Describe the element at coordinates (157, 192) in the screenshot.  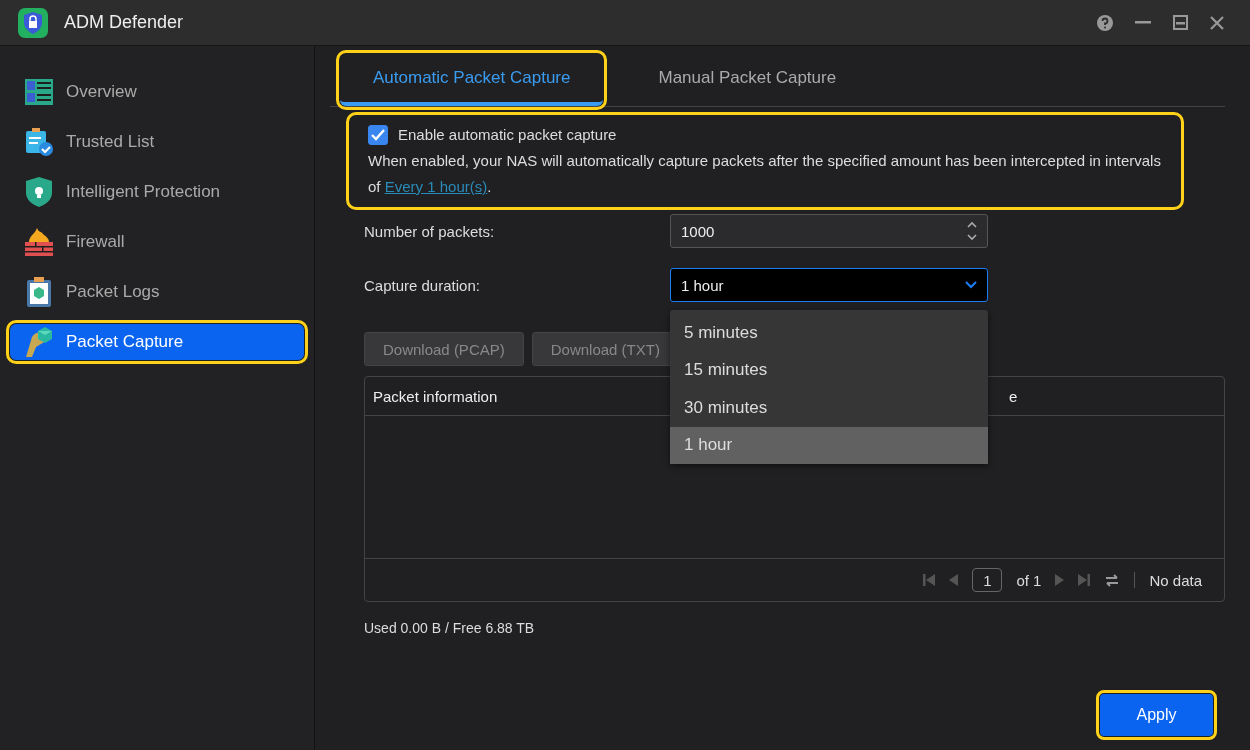
I see `sidebar-item: Intelligent Protection` at that location.